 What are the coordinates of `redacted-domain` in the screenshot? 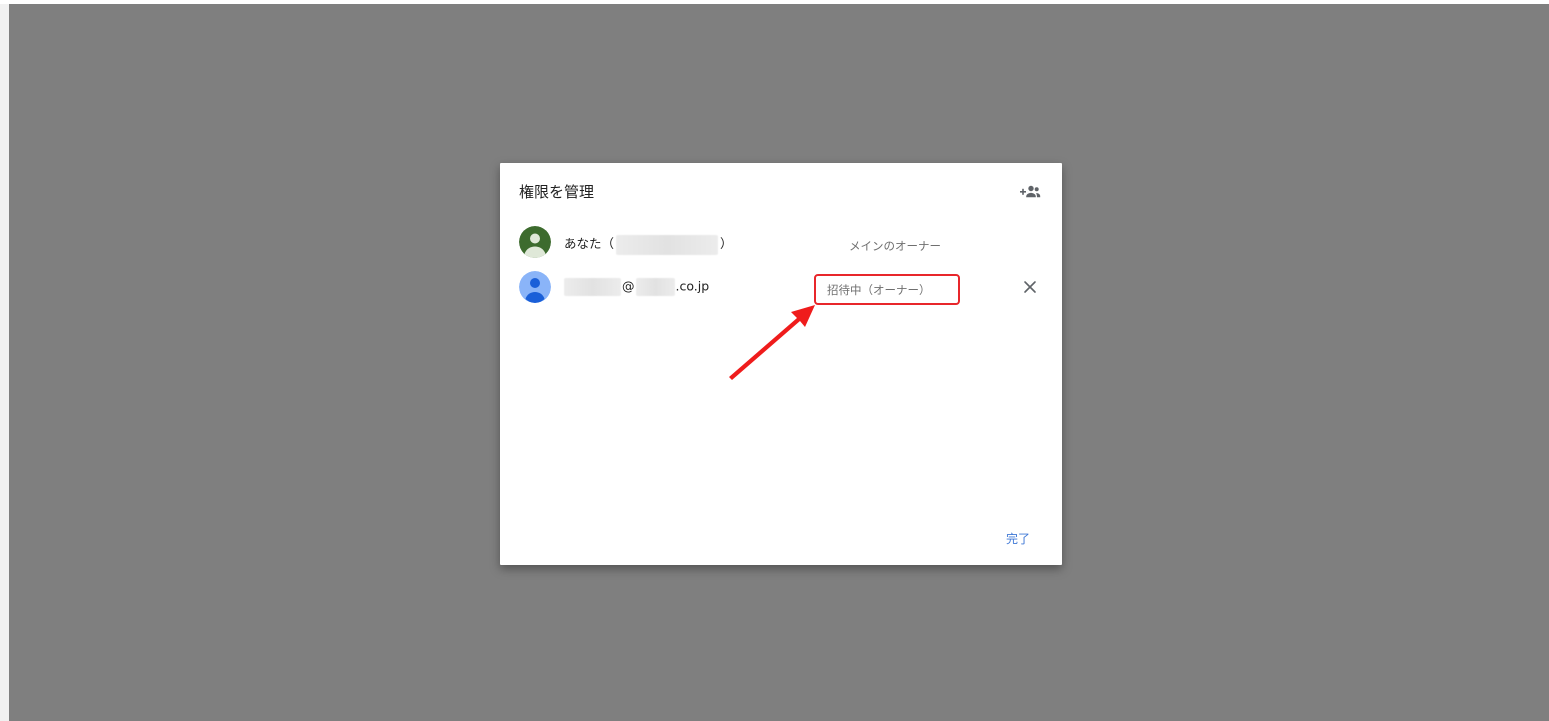 It's located at (655, 287).